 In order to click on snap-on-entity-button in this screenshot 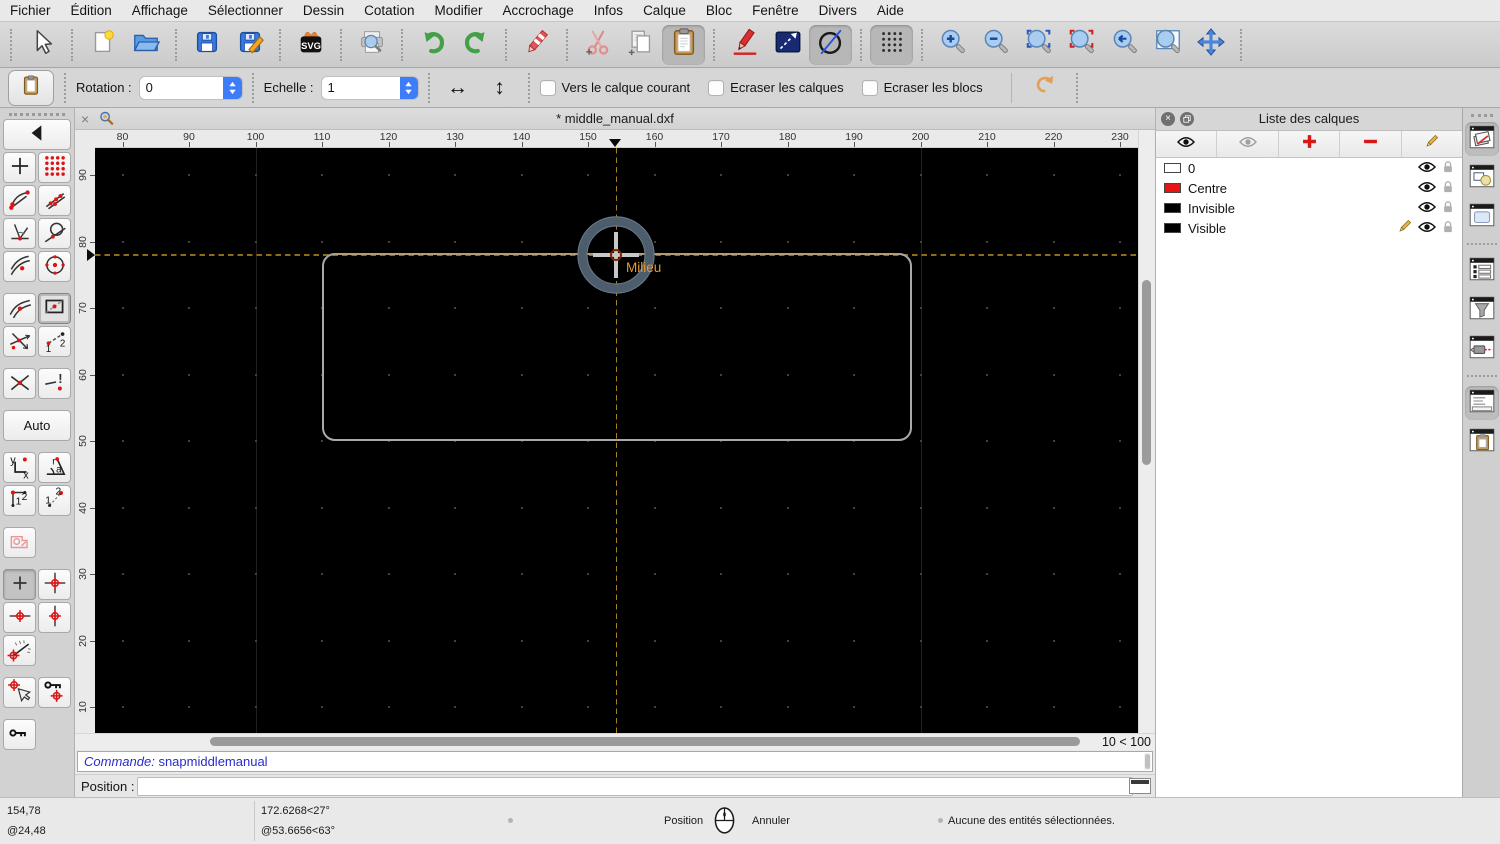, I will do `click(54, 200)`.